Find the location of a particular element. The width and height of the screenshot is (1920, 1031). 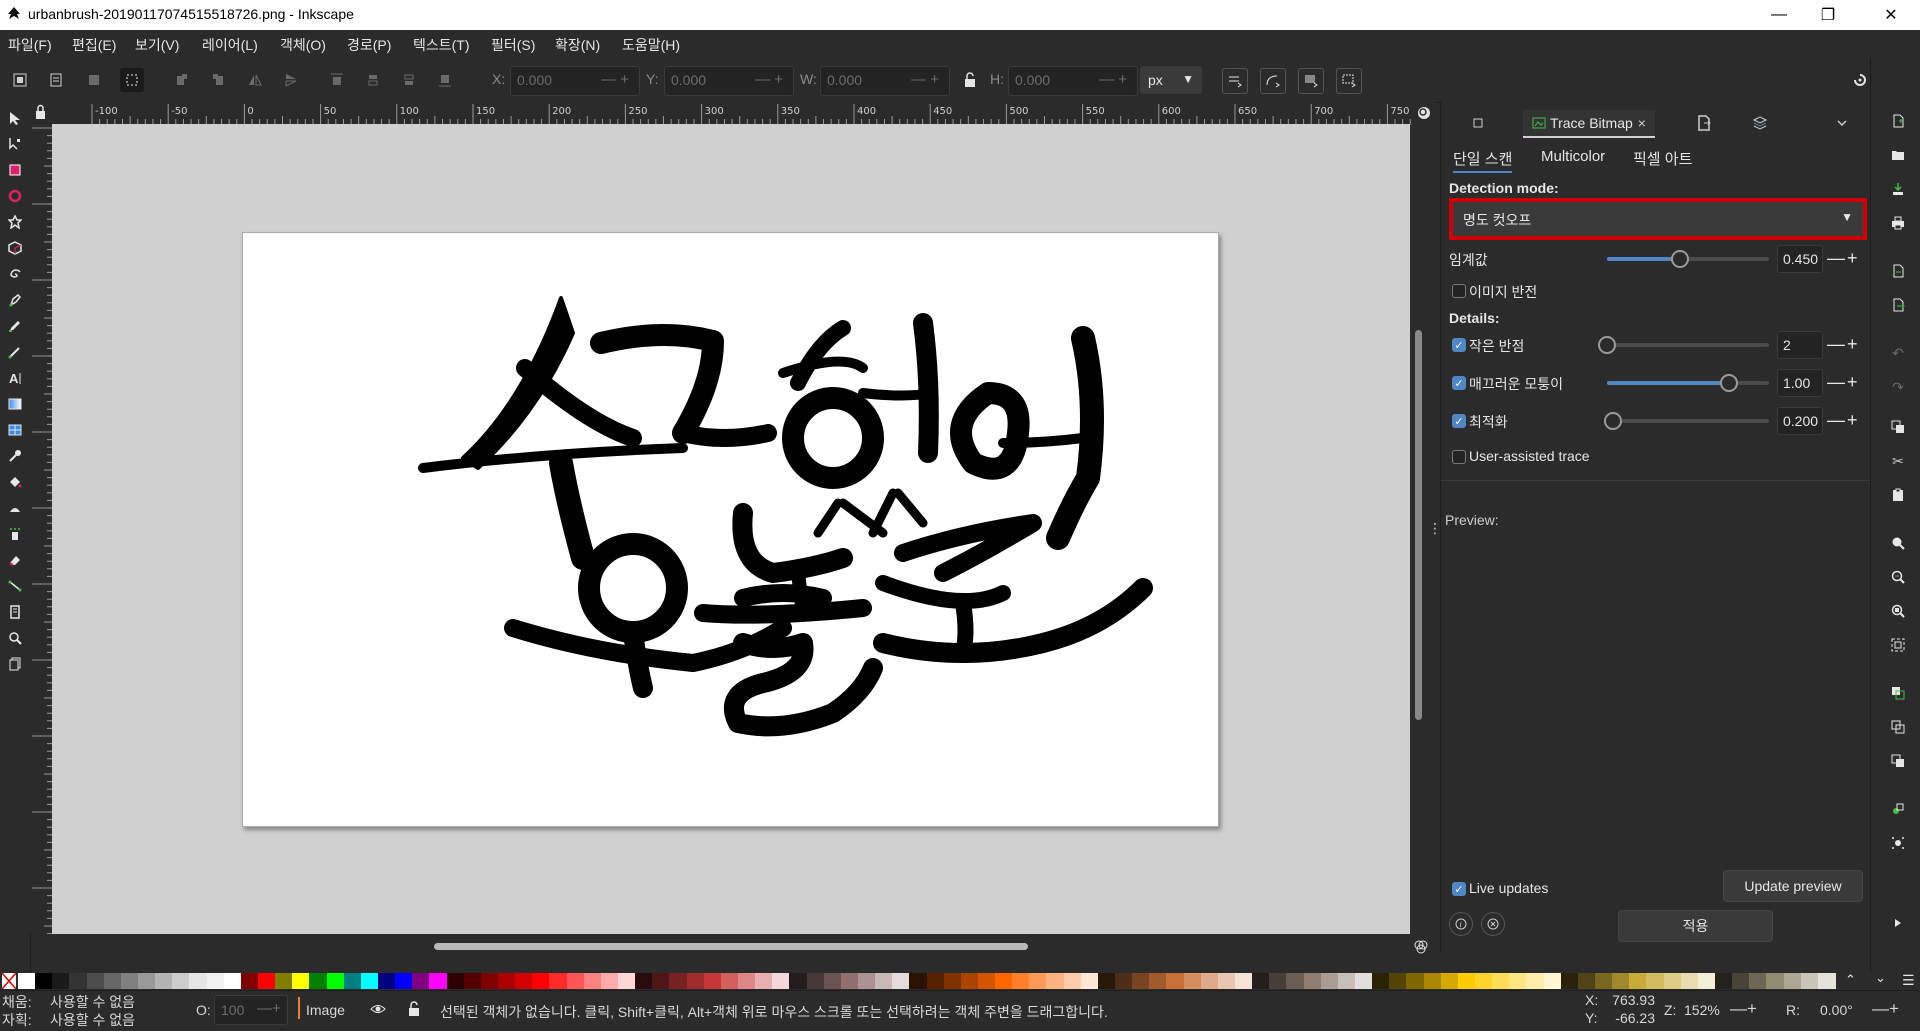

palette-menu-icon: ☰ is located at coordinates (1908, 980).